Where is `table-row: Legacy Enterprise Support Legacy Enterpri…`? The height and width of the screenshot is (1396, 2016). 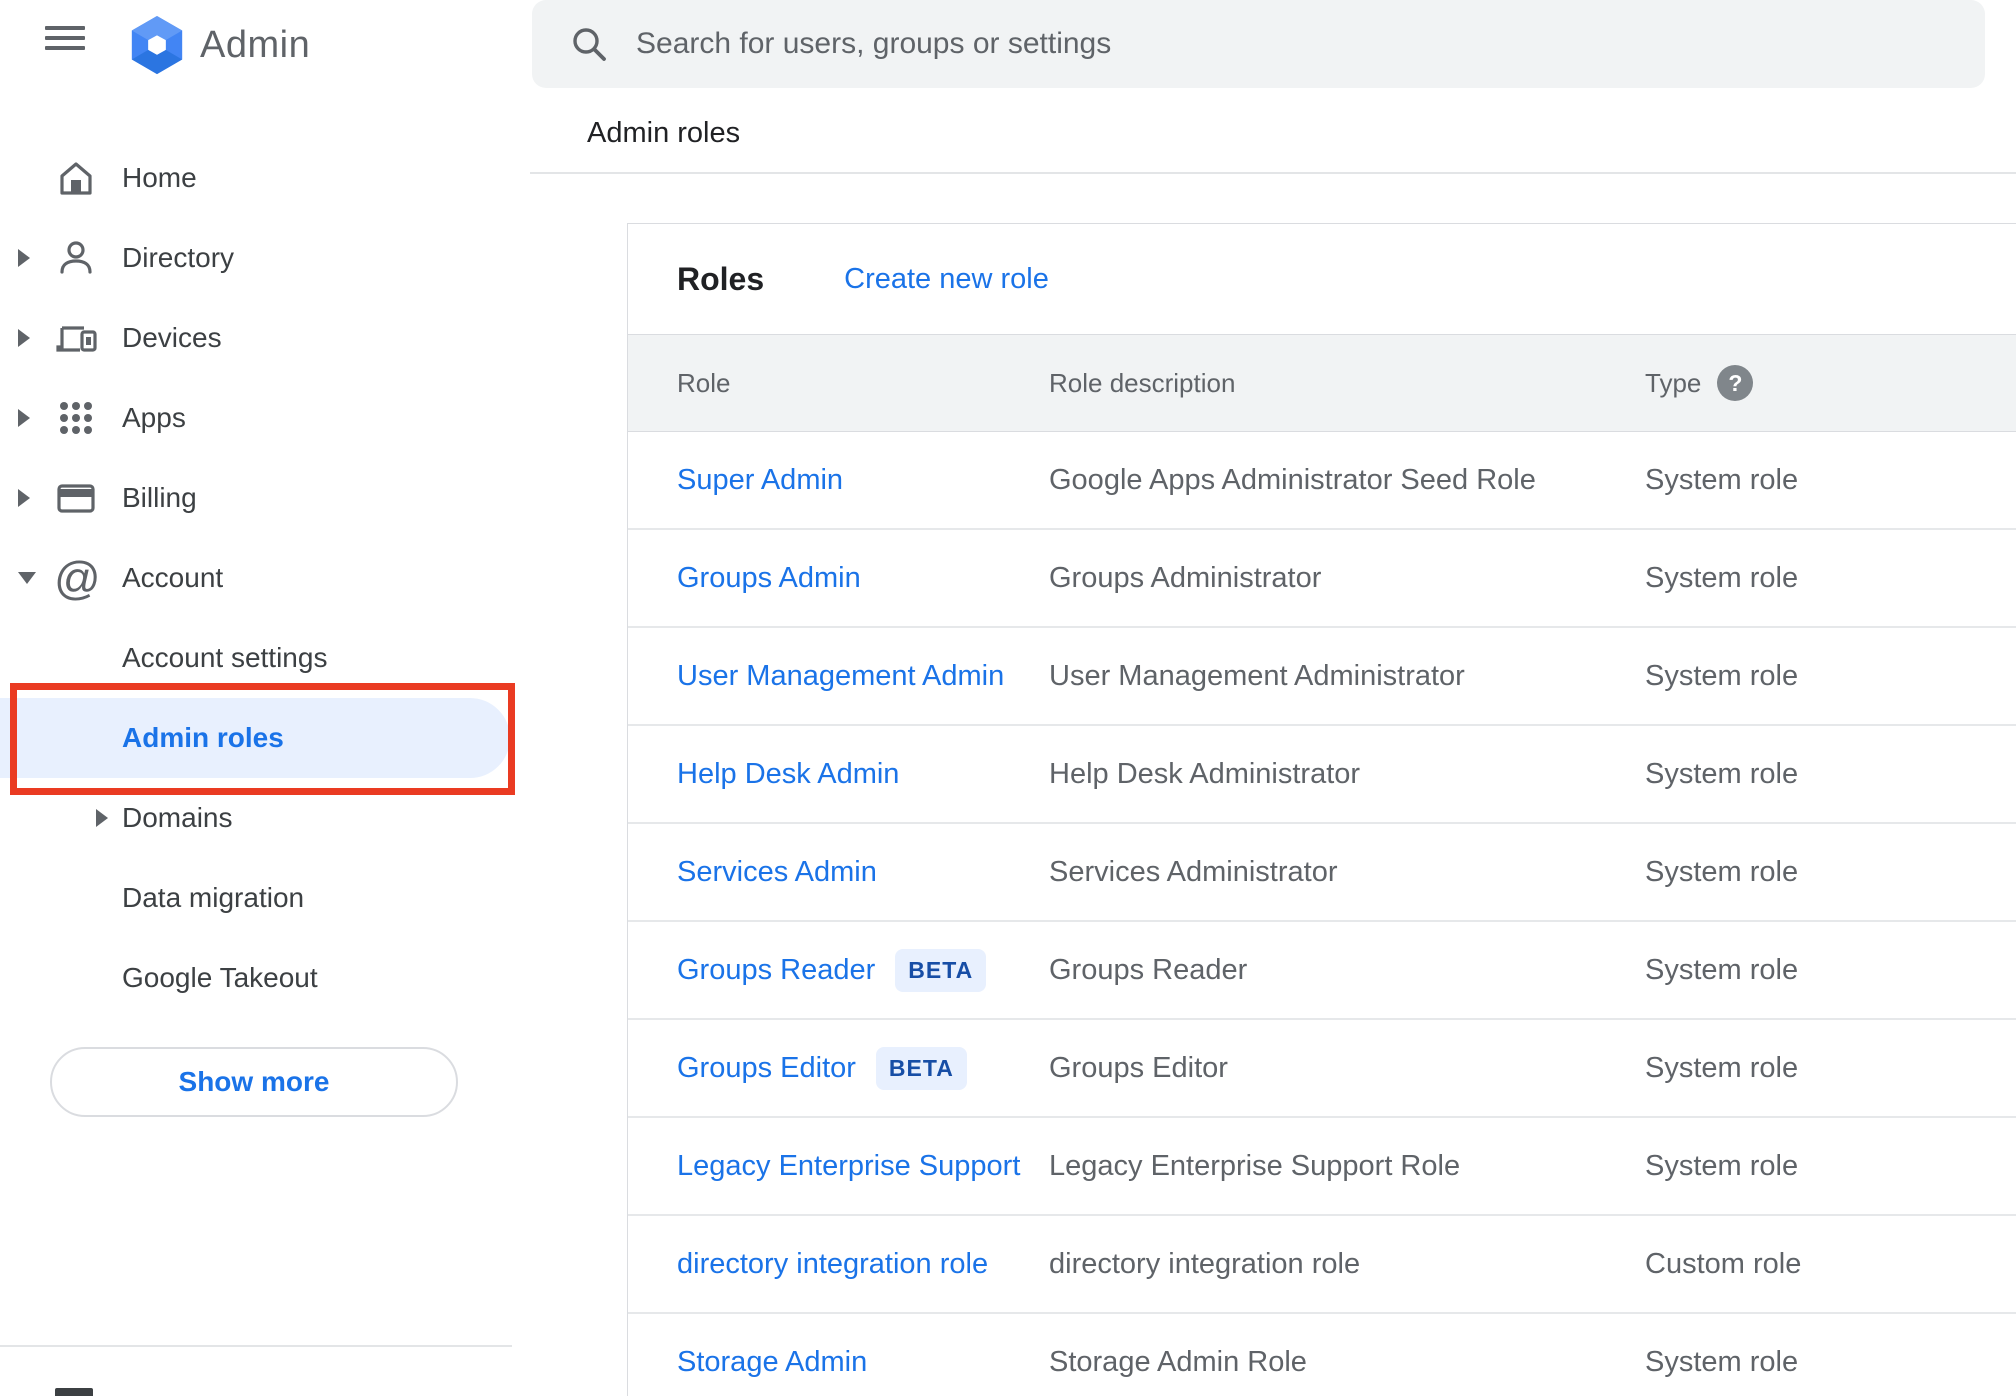
table-row: Legacy Enterprise Support Legacy Enterpri… is located at coordinates (1322, 1167).